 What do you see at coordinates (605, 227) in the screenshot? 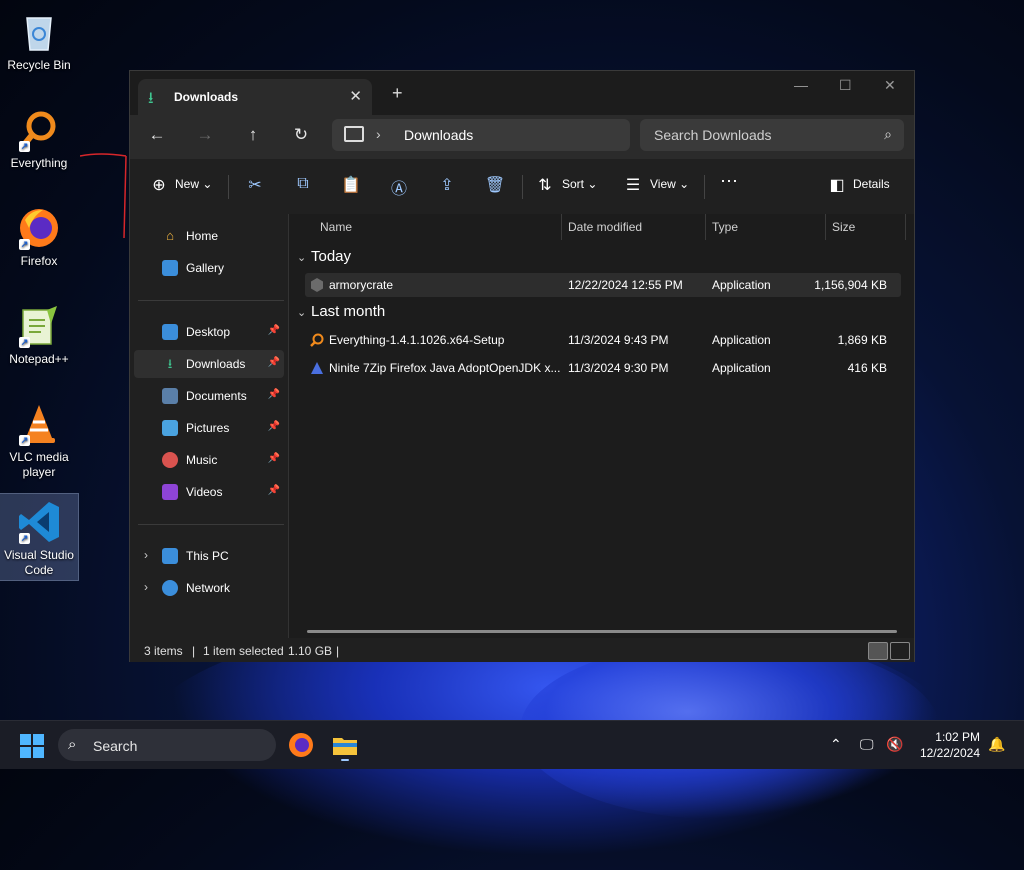
I see `column-header-date: Date modified` at bounding box center [605, 227].